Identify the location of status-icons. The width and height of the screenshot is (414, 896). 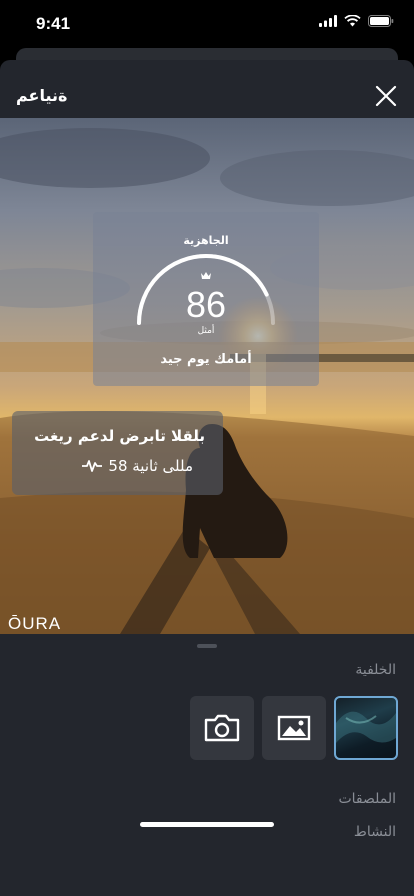
(356, 21).